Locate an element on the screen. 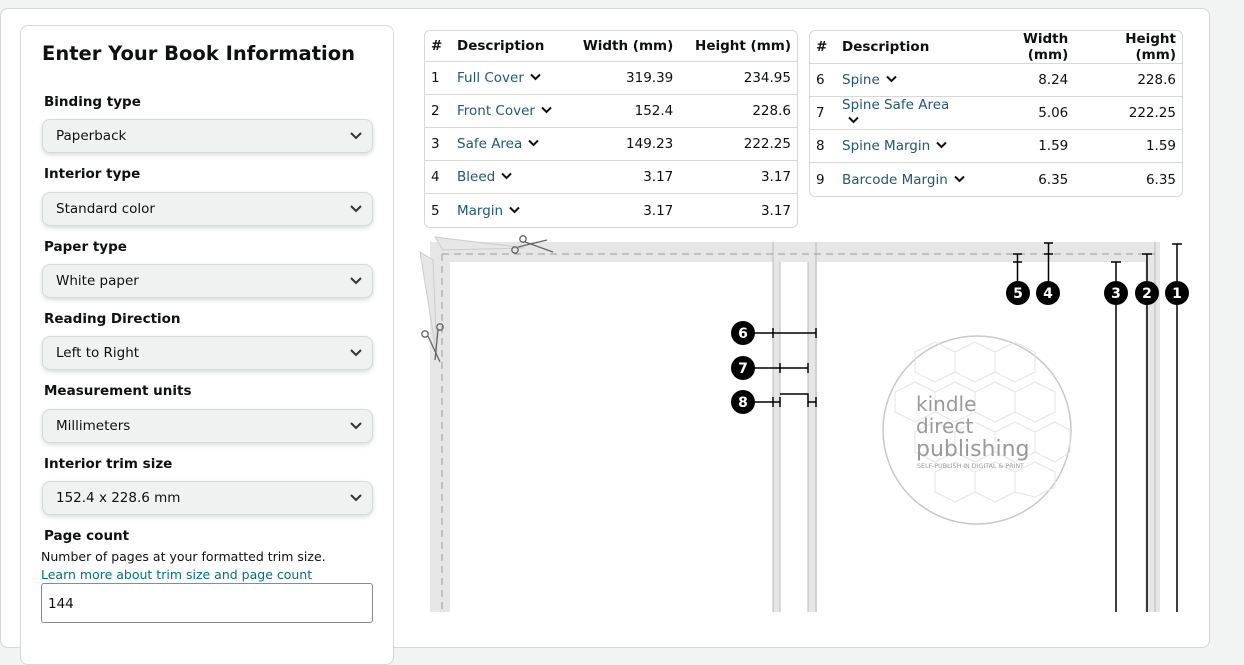 Image resolution: width=1244 pixels, height=665 pixels. table-row: 8 Spine Margin 1.59 1.59 is located at coordinates (996, 146).